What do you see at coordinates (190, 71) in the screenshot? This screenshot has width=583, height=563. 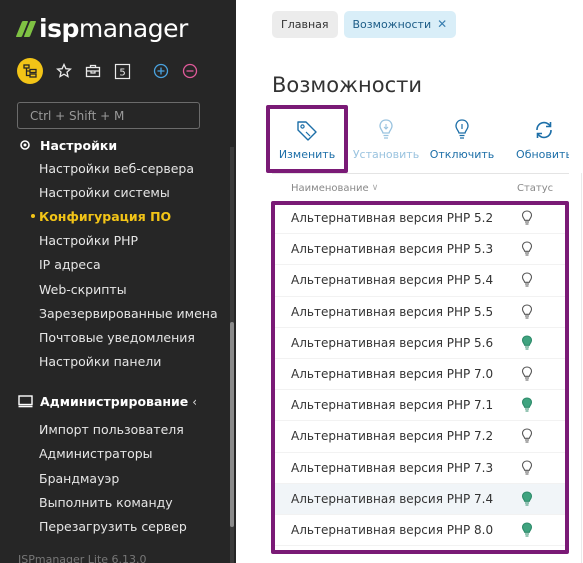 I see `minus-circle-icon` at bounding box center [190, 71].